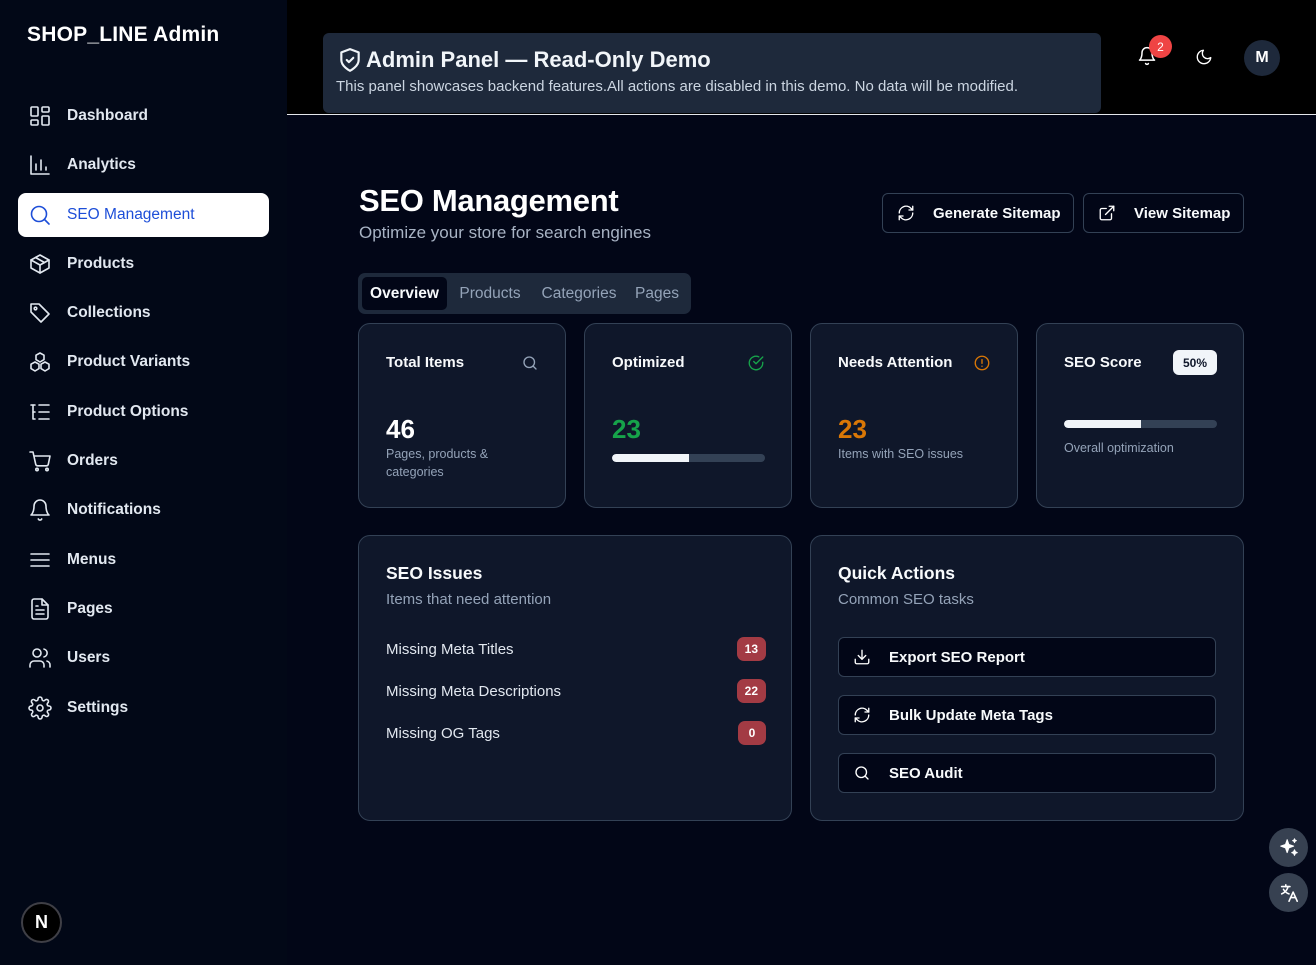 The width and height of the screenshot is (1316, 965). What do you see at coordinates (579, 293) in the screenshot?
I see `tab-categories: Categories` at bounding box center [579, 293].